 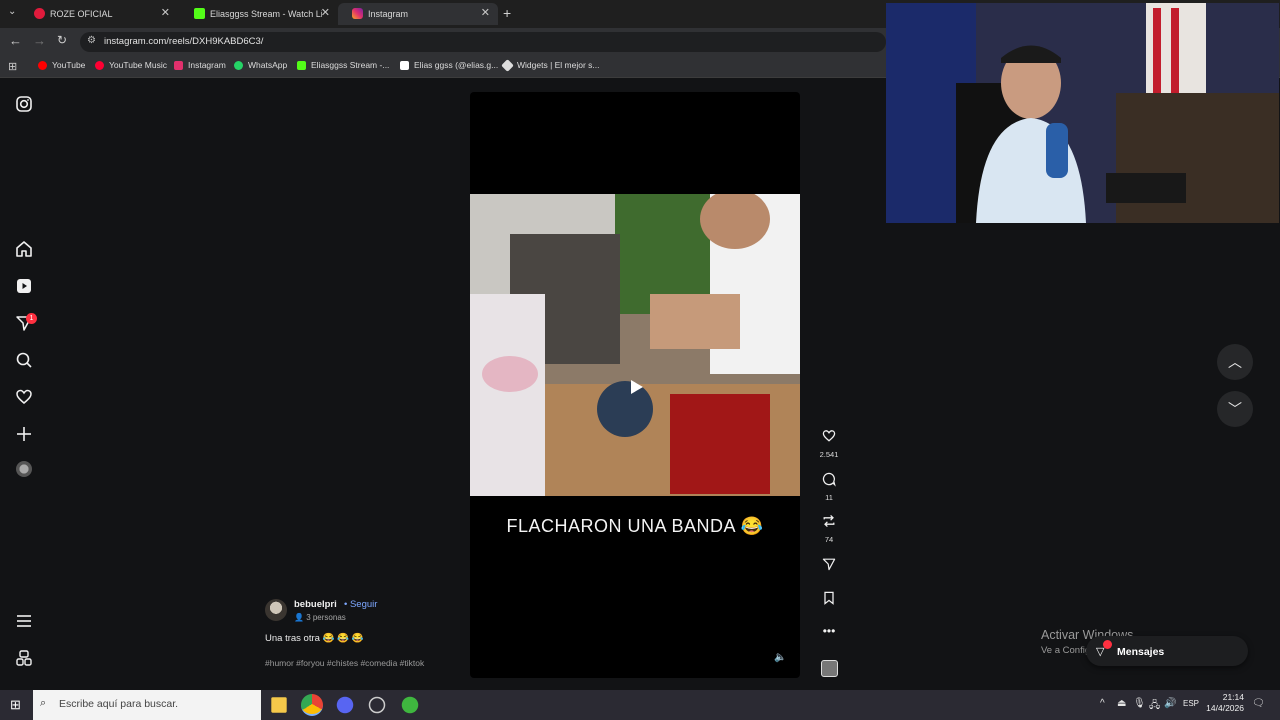 What do you see at coordinates (43, 703) in the screenshot?
I see `search-icon: ⌕` at bounding box center [43, 703].